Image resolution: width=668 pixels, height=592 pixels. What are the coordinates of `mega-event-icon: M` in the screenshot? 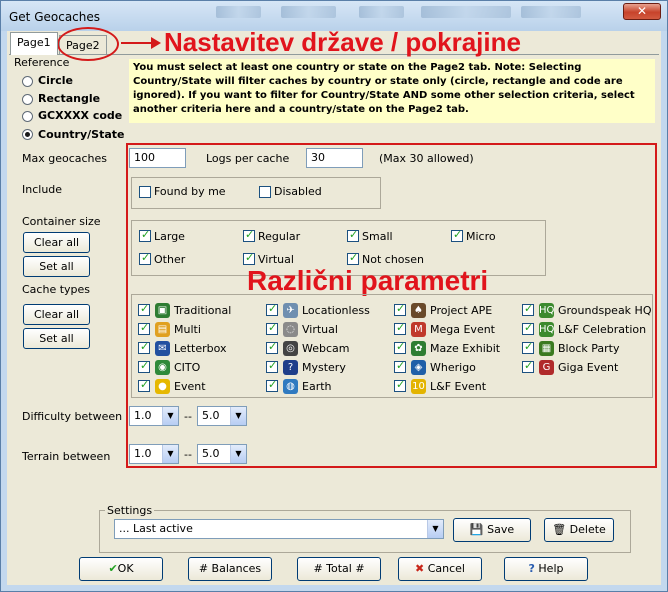 It's located at (418, 329).